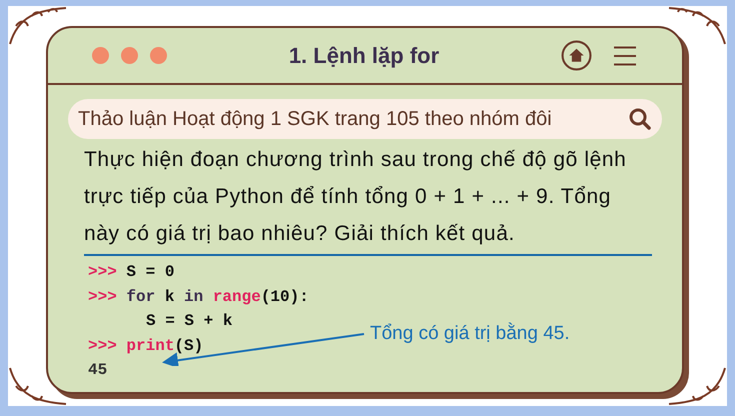 The image size is (735, 416). Describe the element at coordinates (141, 297) in the screenshot. I see `keyword-text: for` at that location.